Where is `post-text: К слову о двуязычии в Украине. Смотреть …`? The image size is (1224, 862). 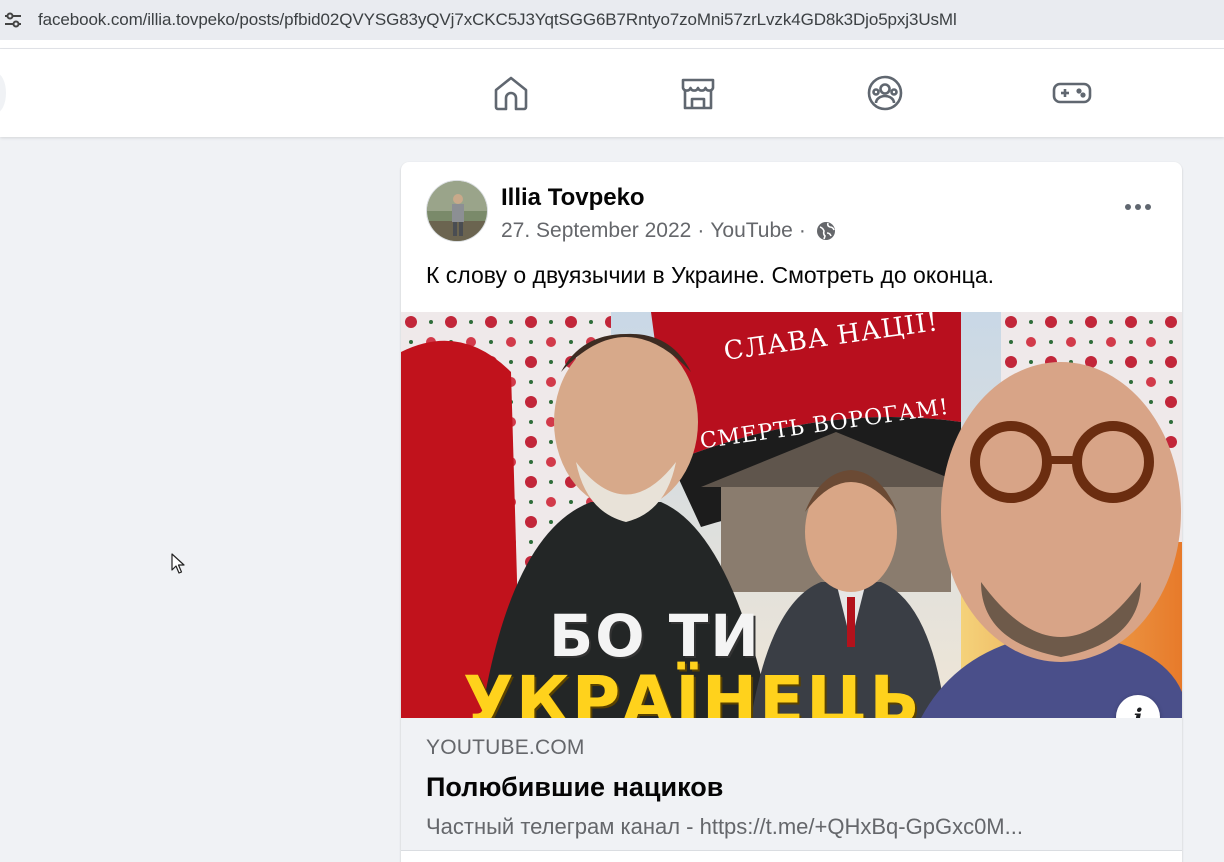 post-text: К слову о двуязычии в Украине. Смотреть … is located at coordinates (710, 275).